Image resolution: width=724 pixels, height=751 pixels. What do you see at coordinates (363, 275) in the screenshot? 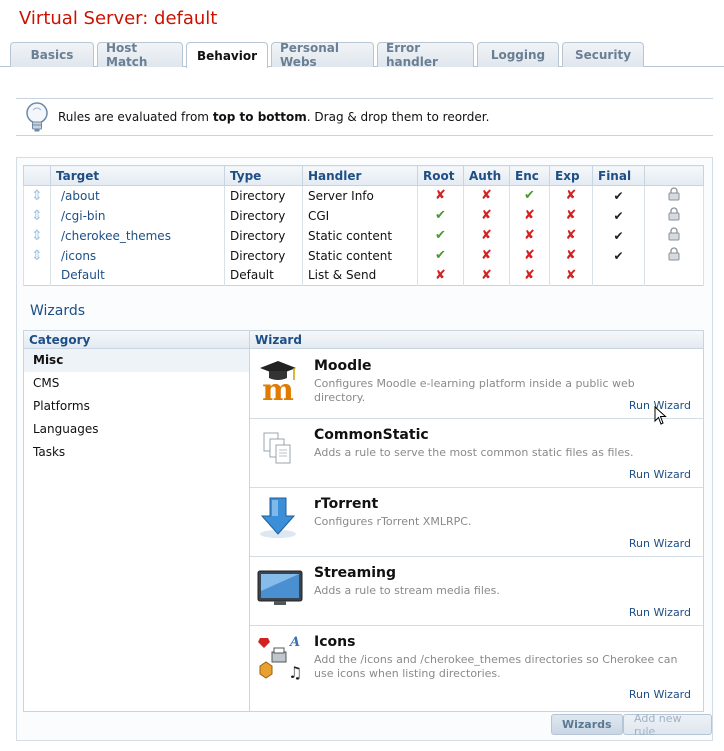
I see `table-row: Default Default List & Send ✘ ✘ ✘ ✘` at bounding box center [363, 275].